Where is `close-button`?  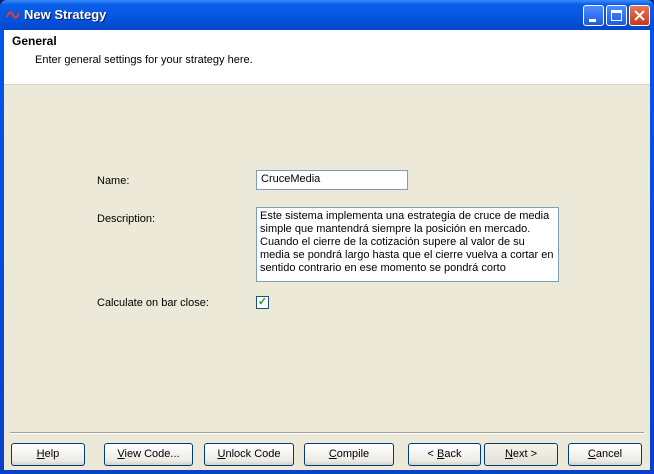
close-button is located at coordinates (639, 15).